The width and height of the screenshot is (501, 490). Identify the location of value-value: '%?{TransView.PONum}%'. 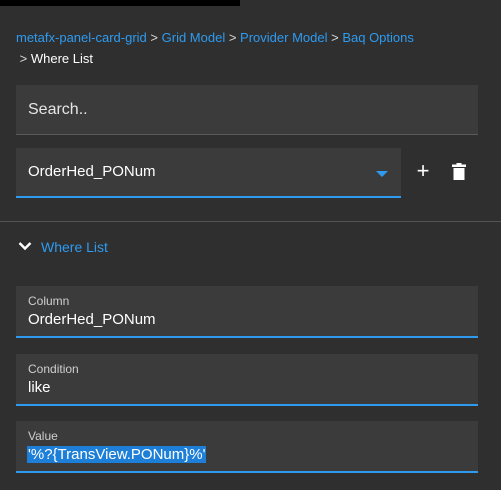
(117, 454).